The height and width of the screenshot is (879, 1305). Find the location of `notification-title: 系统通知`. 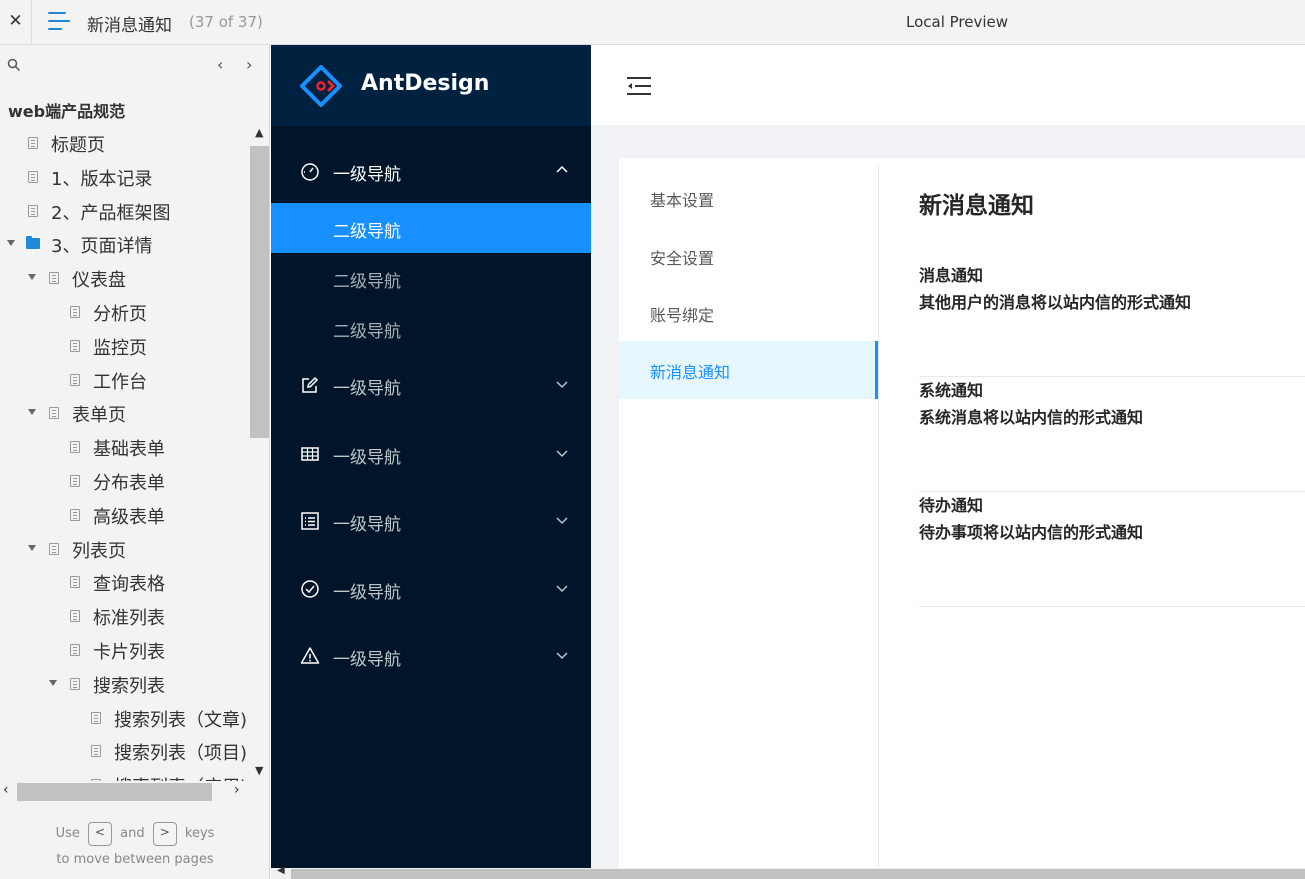

notification-title: 系统通知 is located at coordinates (951, 390).